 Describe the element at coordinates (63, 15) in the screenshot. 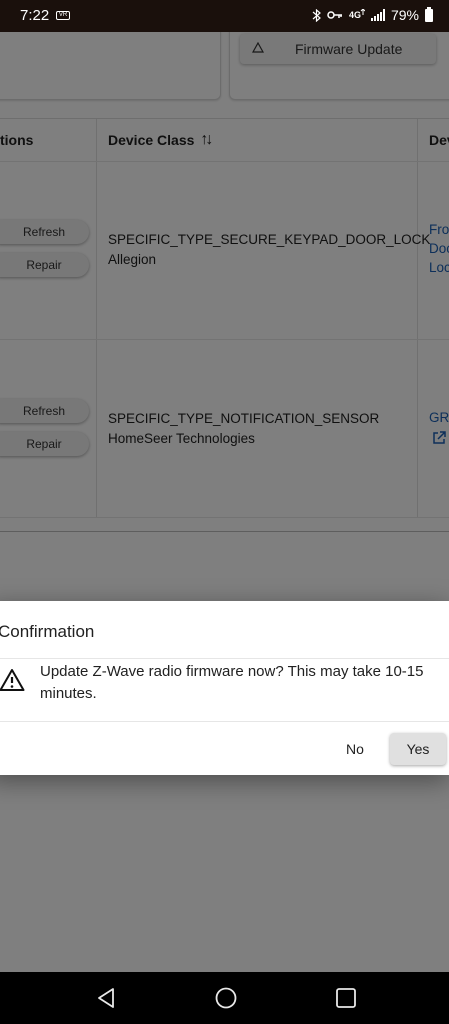

I see `vr-icon: VR` at that location.